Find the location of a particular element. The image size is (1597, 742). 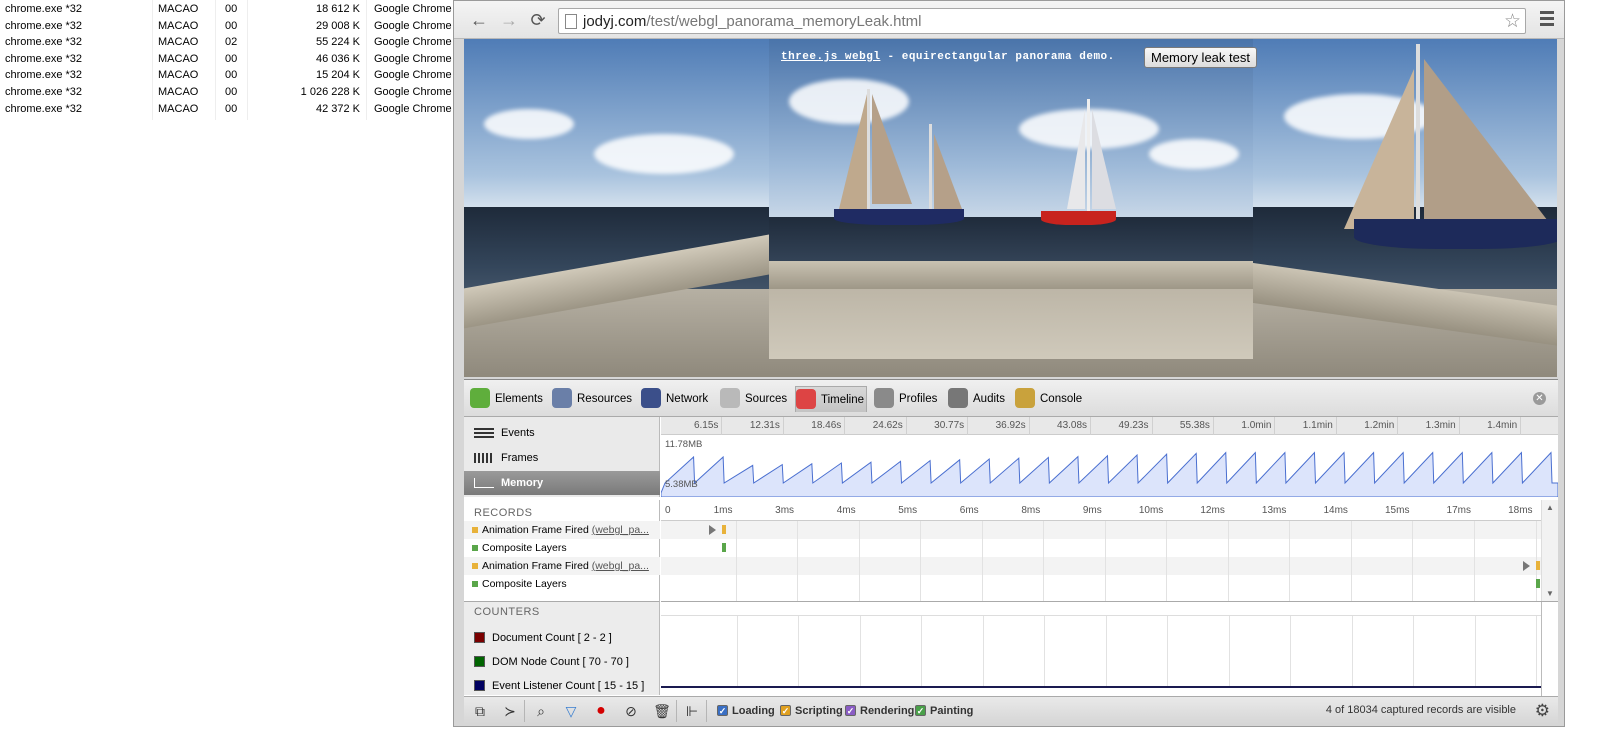

counter-label: DOM Node Count [ 70 - 70 ] is located at coordinates (560, 662).